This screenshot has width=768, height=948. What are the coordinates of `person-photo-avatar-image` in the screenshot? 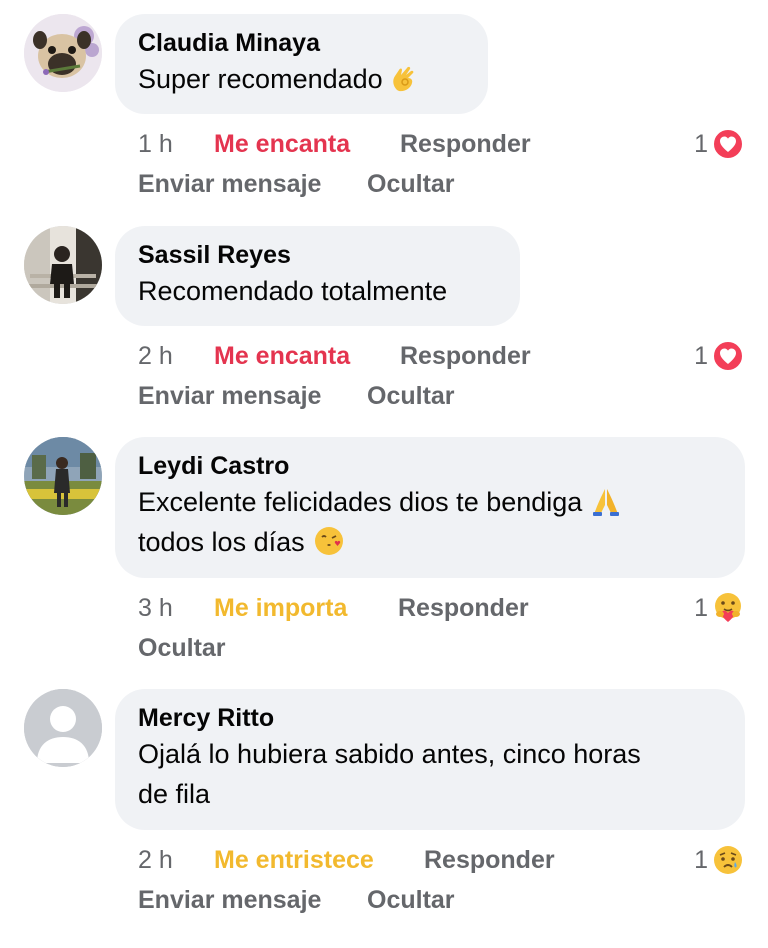 It's located at (63, 265).